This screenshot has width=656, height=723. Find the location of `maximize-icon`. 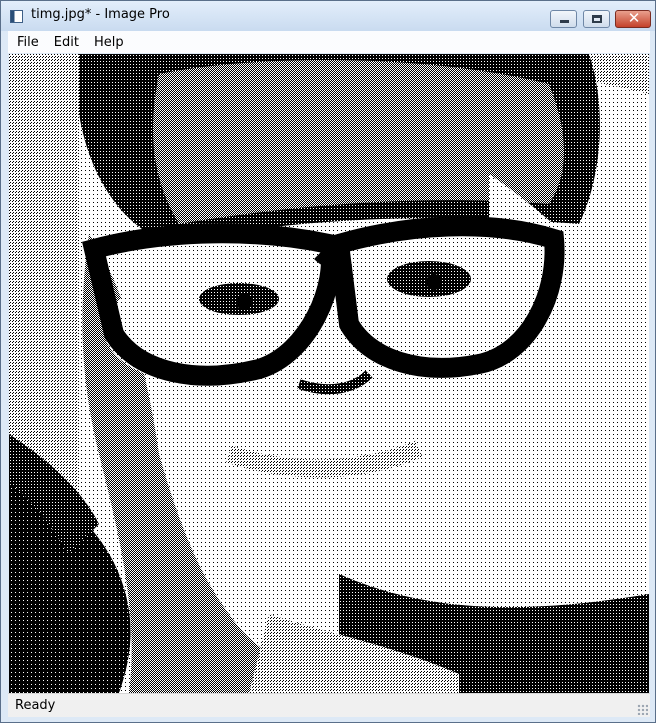

maximize-icon is located at coordinates (597, 19).